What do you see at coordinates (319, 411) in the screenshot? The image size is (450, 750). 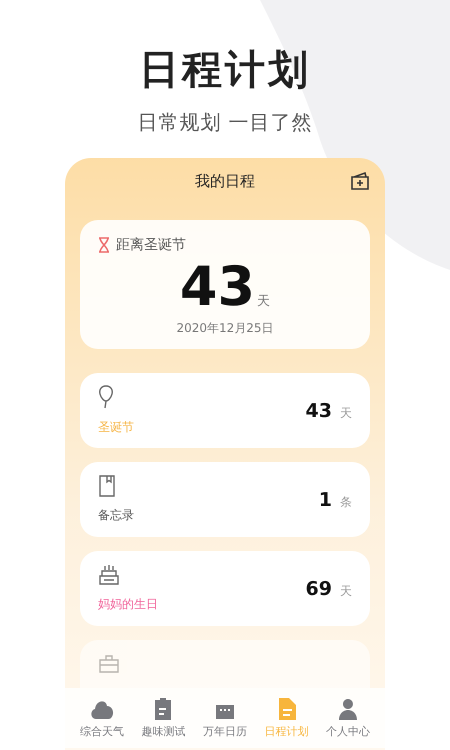 I see `event-value: 43` at bounding box center [319, 411].